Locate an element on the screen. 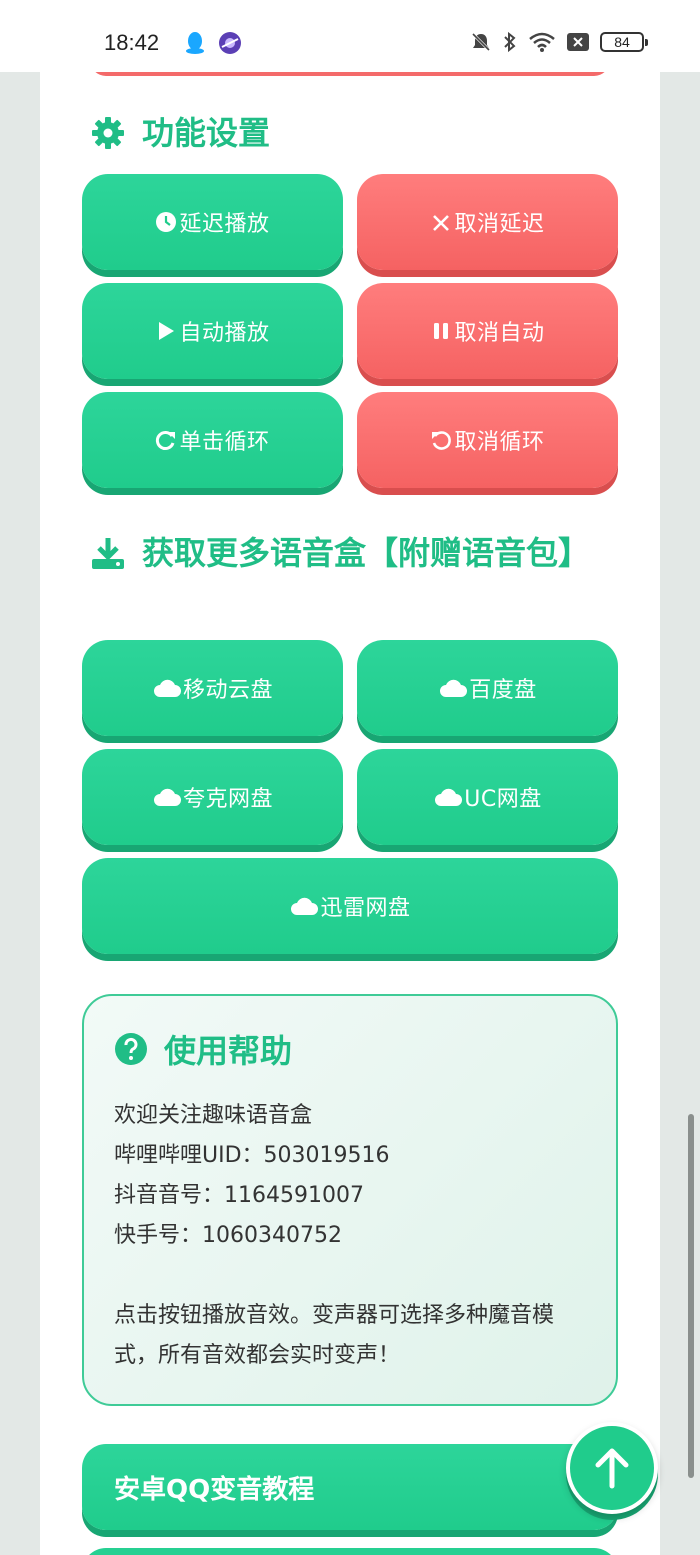 The width and height of the screenshot is (700, 1555). cancel-delay-button: 取消延迟 is located at coordinates (487, 222).